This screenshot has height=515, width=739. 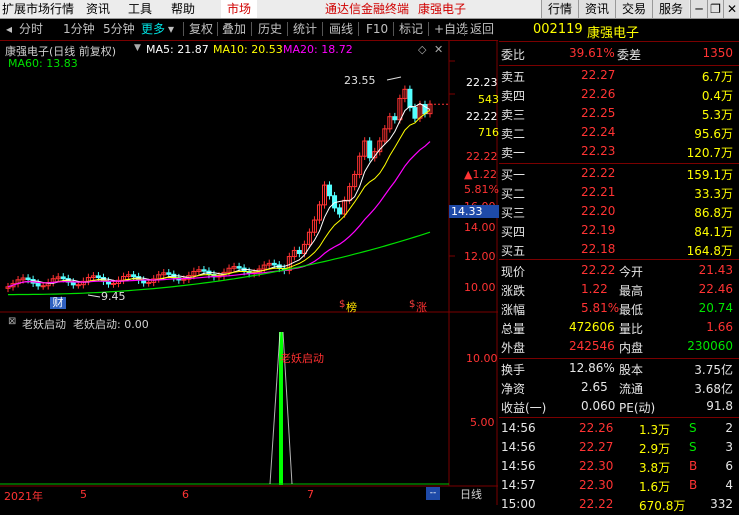 What do you see at coordinates (119, 29) in the screenshot?
I see `tab-5min: 5分钟` at bounding box center [119, 29].